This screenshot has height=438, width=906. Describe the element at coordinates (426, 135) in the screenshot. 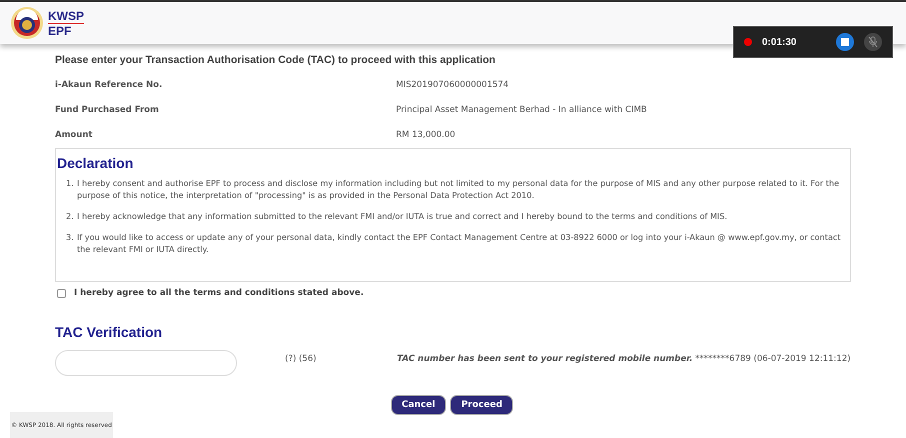

I see `field-value: RM 13,000.00` at that location.